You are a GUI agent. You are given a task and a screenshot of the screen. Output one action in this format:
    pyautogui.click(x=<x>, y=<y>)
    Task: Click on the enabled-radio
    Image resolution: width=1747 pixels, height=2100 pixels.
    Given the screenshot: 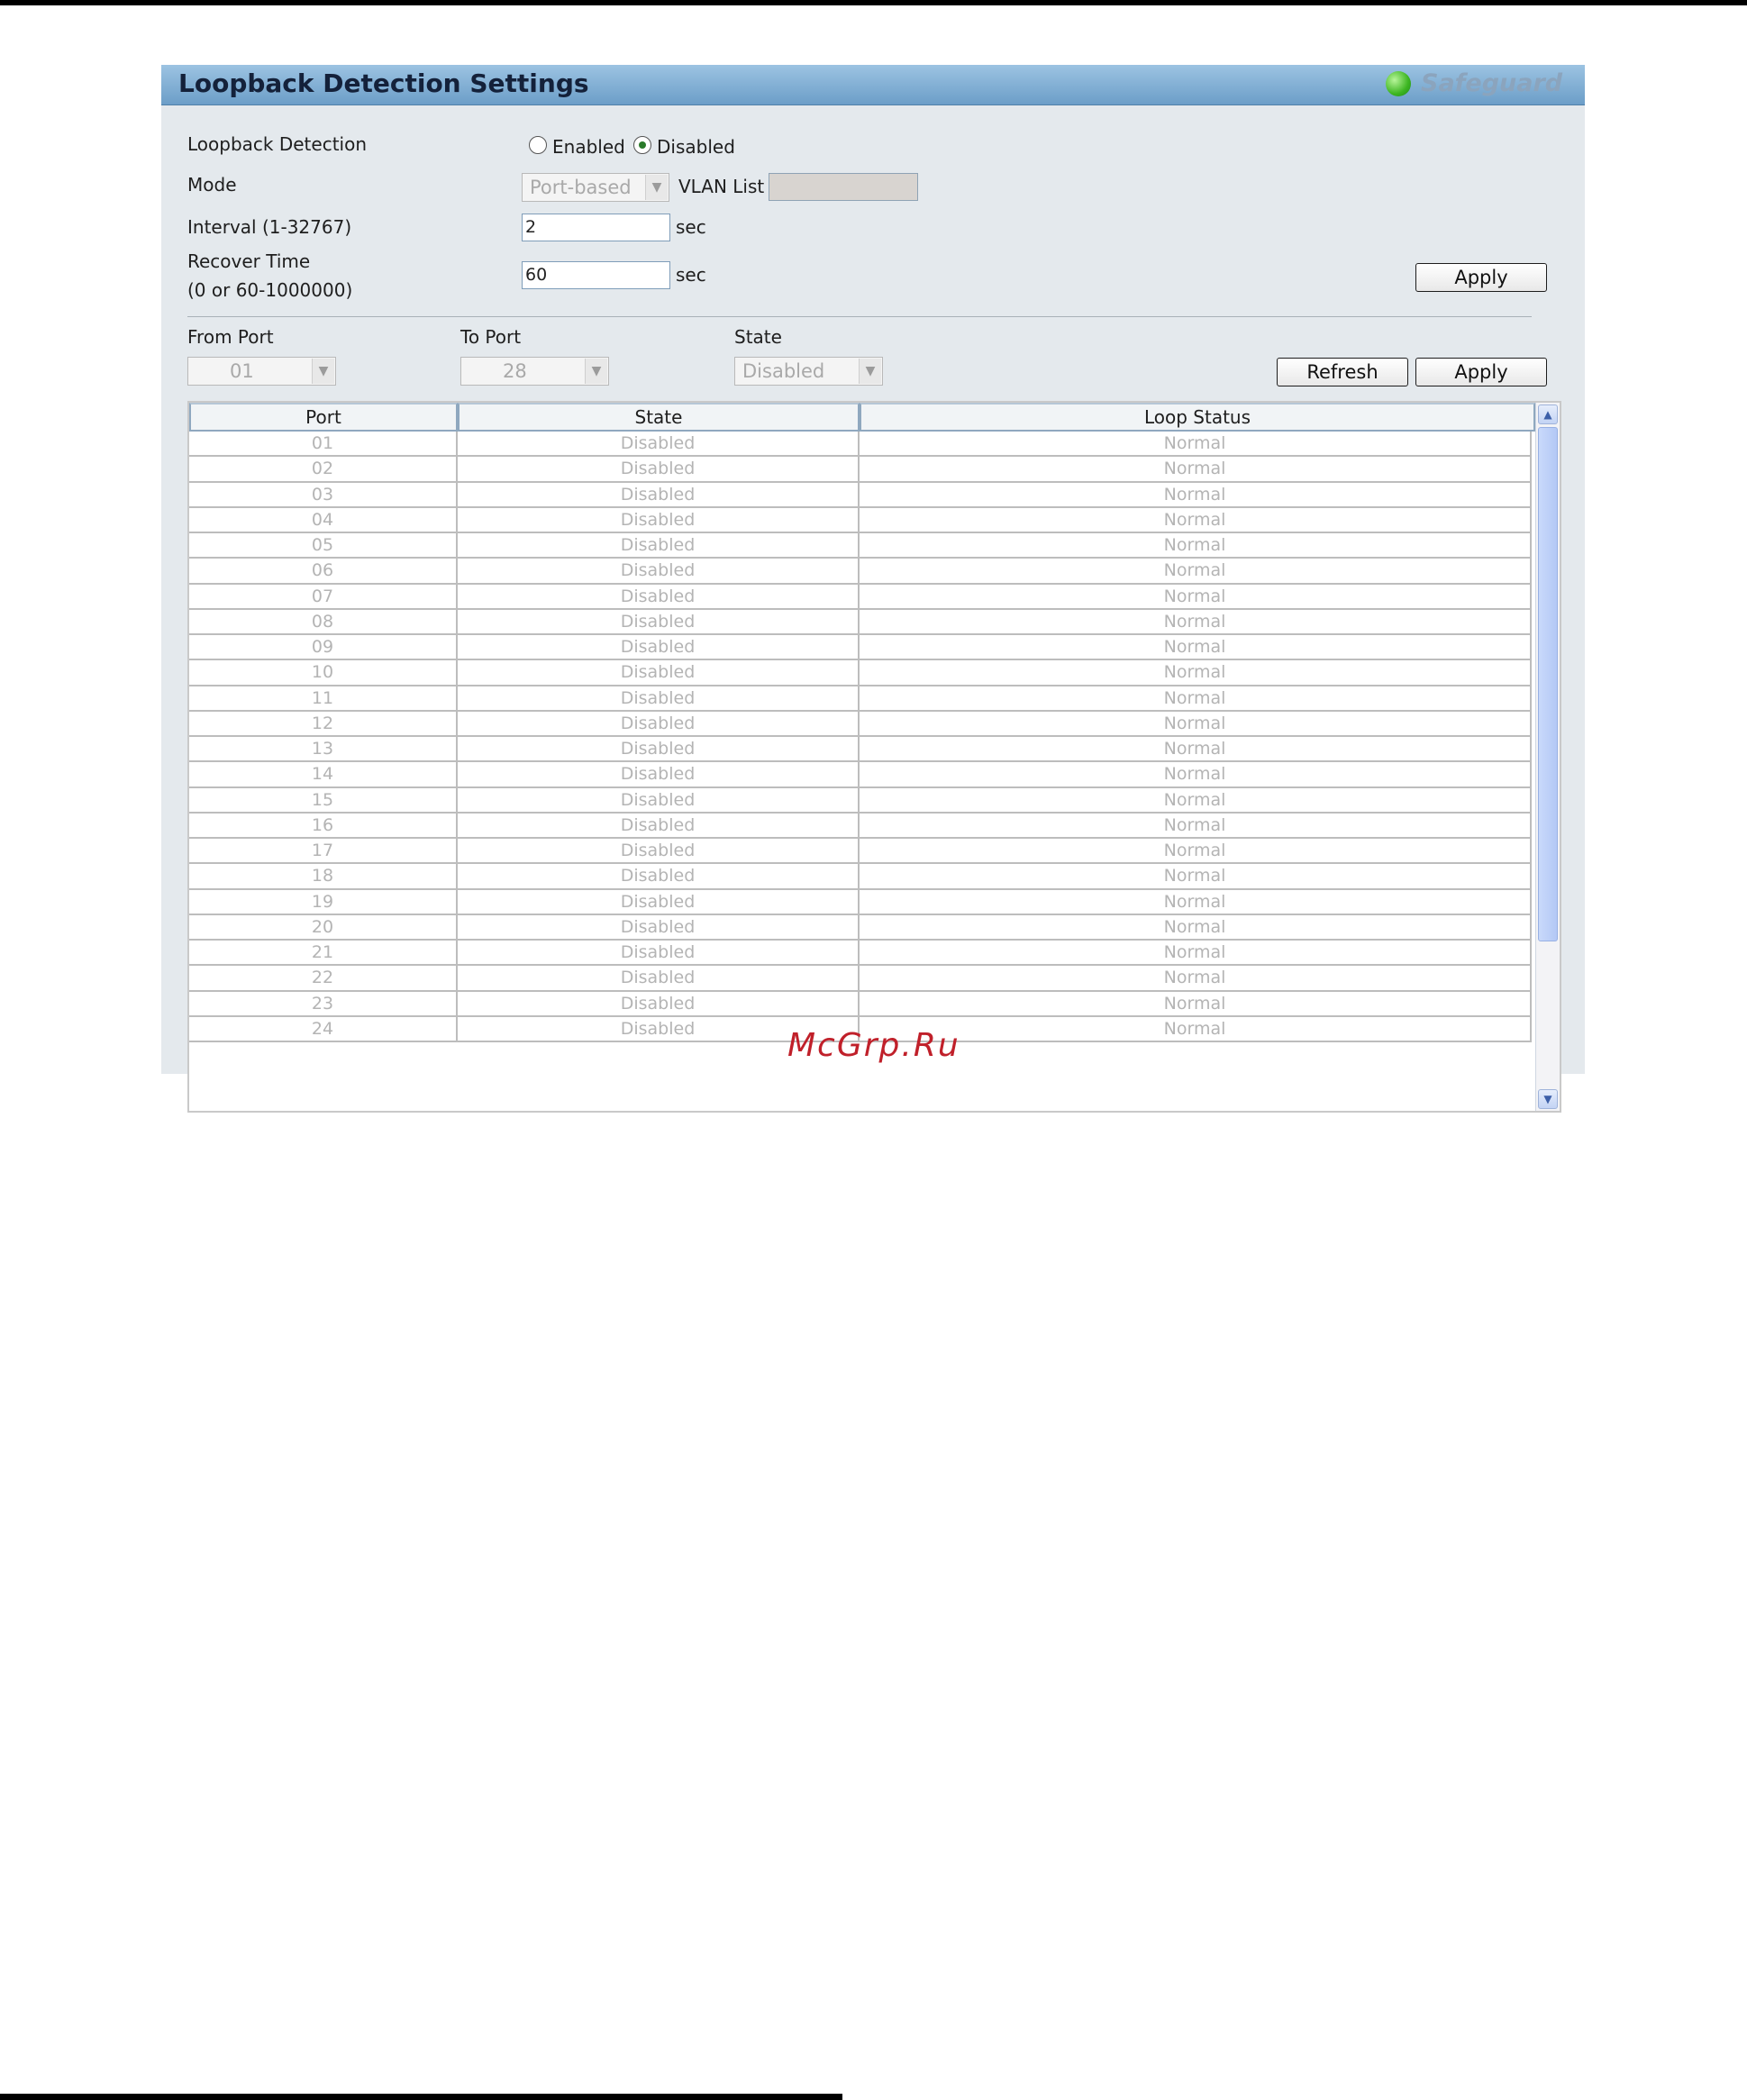 What is the action you would take?
    pyautogui.click(x=538, y=145)
    